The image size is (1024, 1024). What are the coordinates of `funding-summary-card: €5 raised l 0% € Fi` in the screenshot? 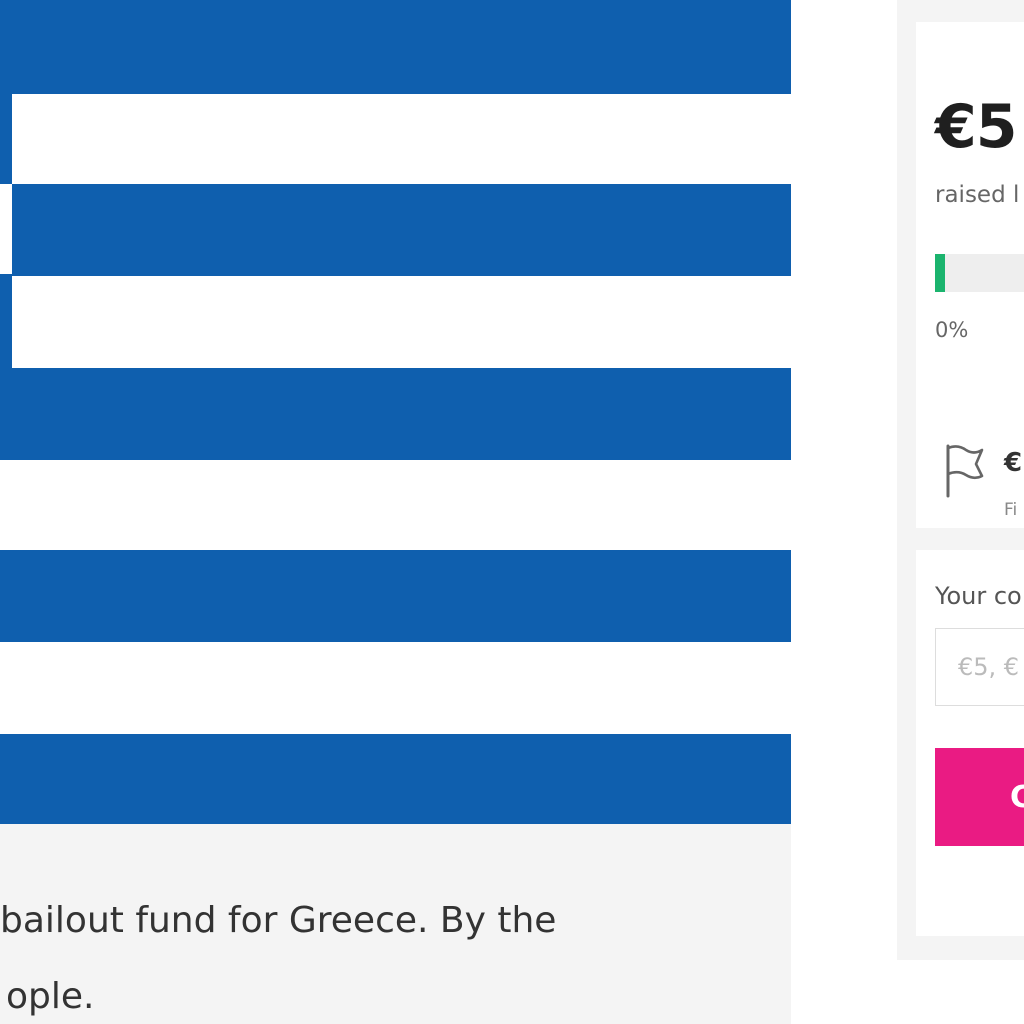 It's located at (970, 275).